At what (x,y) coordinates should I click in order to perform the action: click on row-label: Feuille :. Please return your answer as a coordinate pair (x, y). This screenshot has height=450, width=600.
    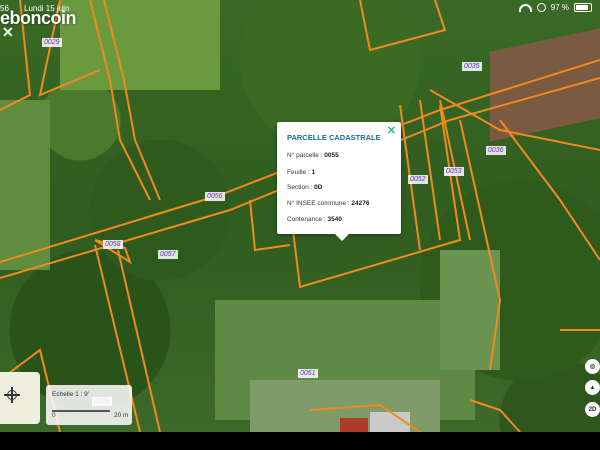
    Looking at the image, I should click on (299, 172).